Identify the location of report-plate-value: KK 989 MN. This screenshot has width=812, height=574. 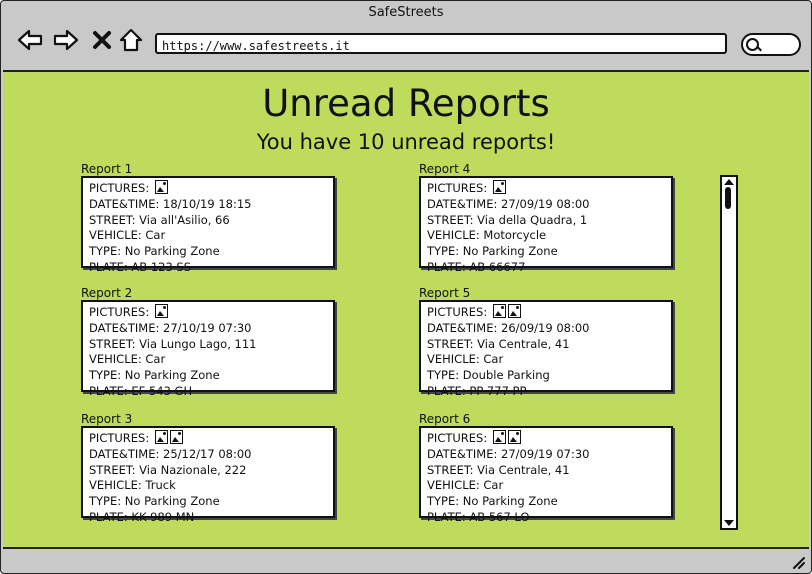
(163, 516).